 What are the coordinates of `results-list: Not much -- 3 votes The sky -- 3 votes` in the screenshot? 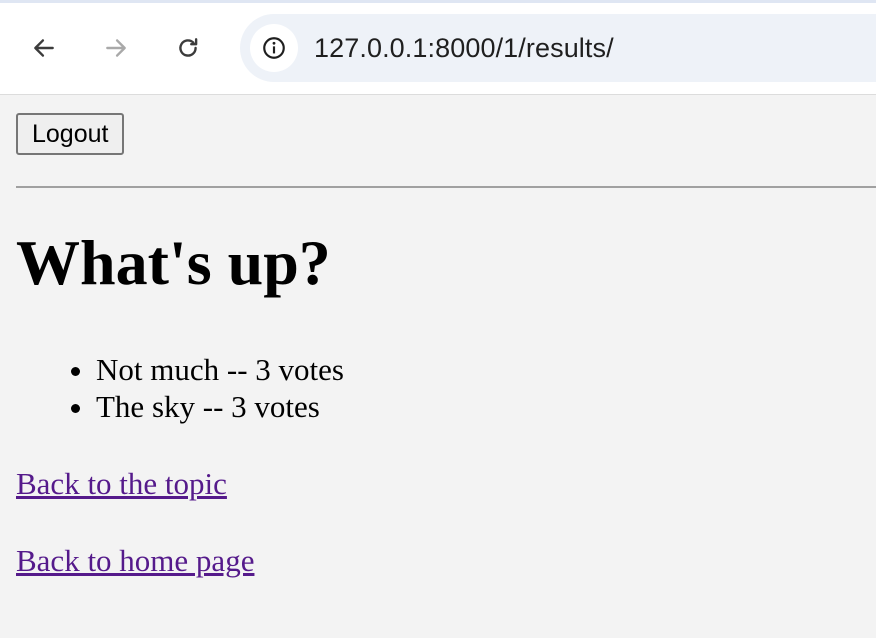 It's located at (180, 388).